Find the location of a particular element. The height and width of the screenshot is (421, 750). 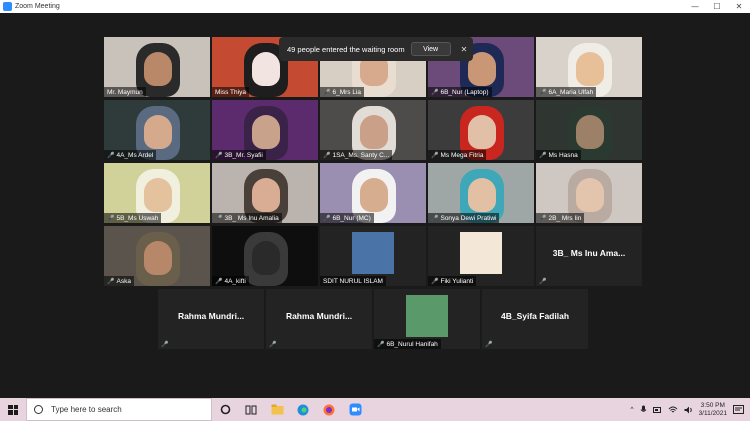

participant-label: 🎤 3B_ Ms Inu Amalia is located at coordinates (247, 218).